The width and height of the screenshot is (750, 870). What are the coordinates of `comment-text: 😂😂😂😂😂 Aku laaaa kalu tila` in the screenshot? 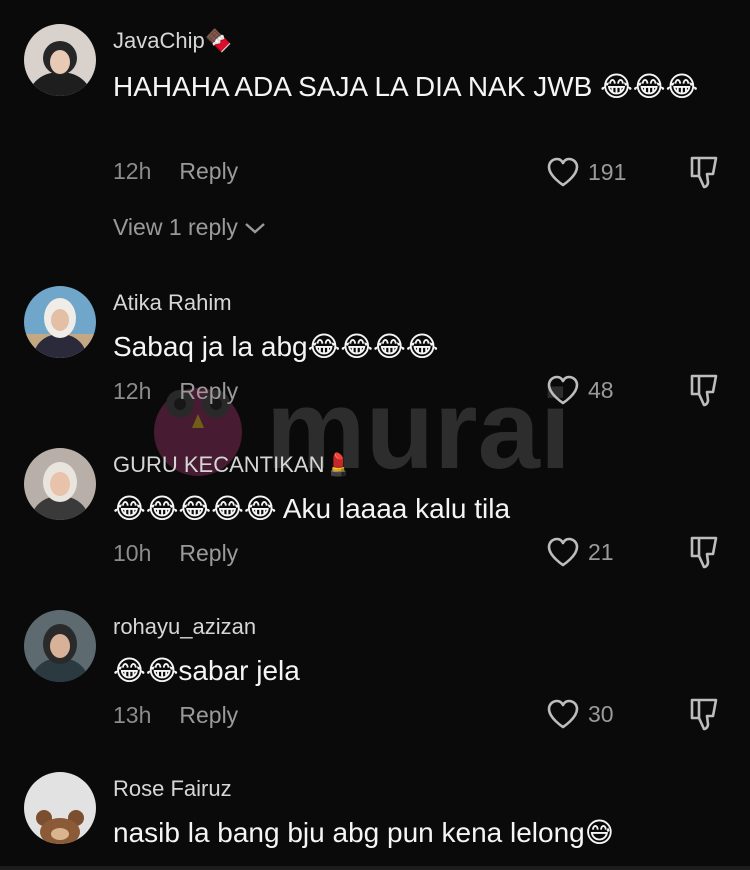 It's located at (312, 508).